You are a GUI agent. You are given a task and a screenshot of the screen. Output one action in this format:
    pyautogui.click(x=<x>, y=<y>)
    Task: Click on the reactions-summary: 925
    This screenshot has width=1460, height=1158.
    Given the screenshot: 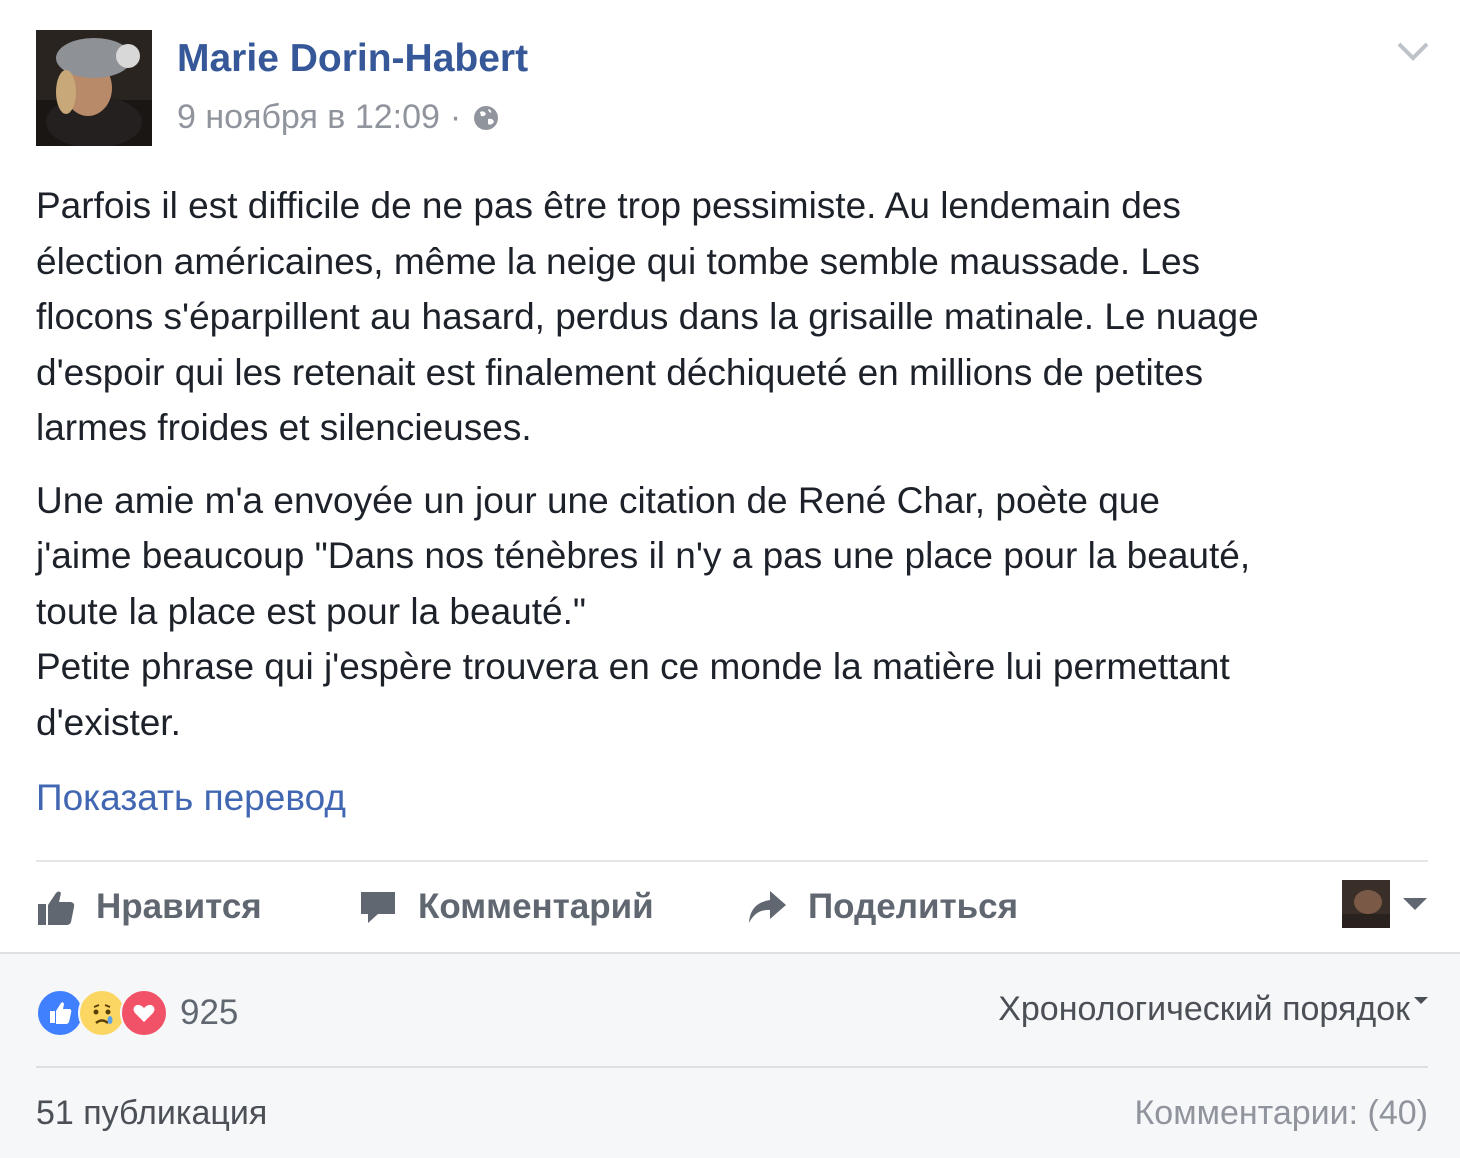 What is the action you would take?
    pyautogui.click(x=137, y=1013)
    